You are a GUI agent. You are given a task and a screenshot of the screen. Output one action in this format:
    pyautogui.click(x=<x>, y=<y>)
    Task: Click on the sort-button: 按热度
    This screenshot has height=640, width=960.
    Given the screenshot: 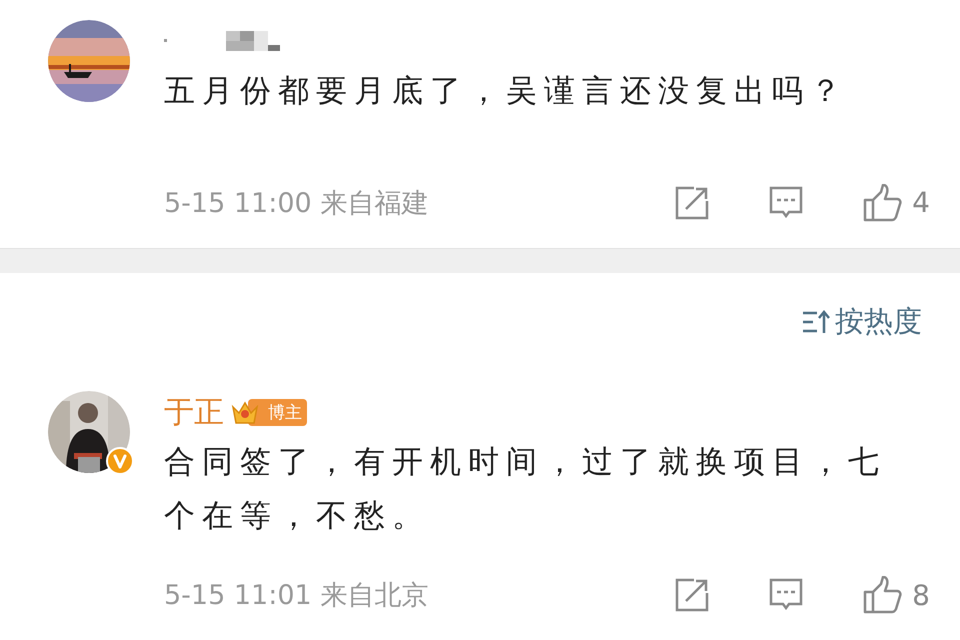 What is the action you would take?
    pyautogui.click(x=861, y=322)
    